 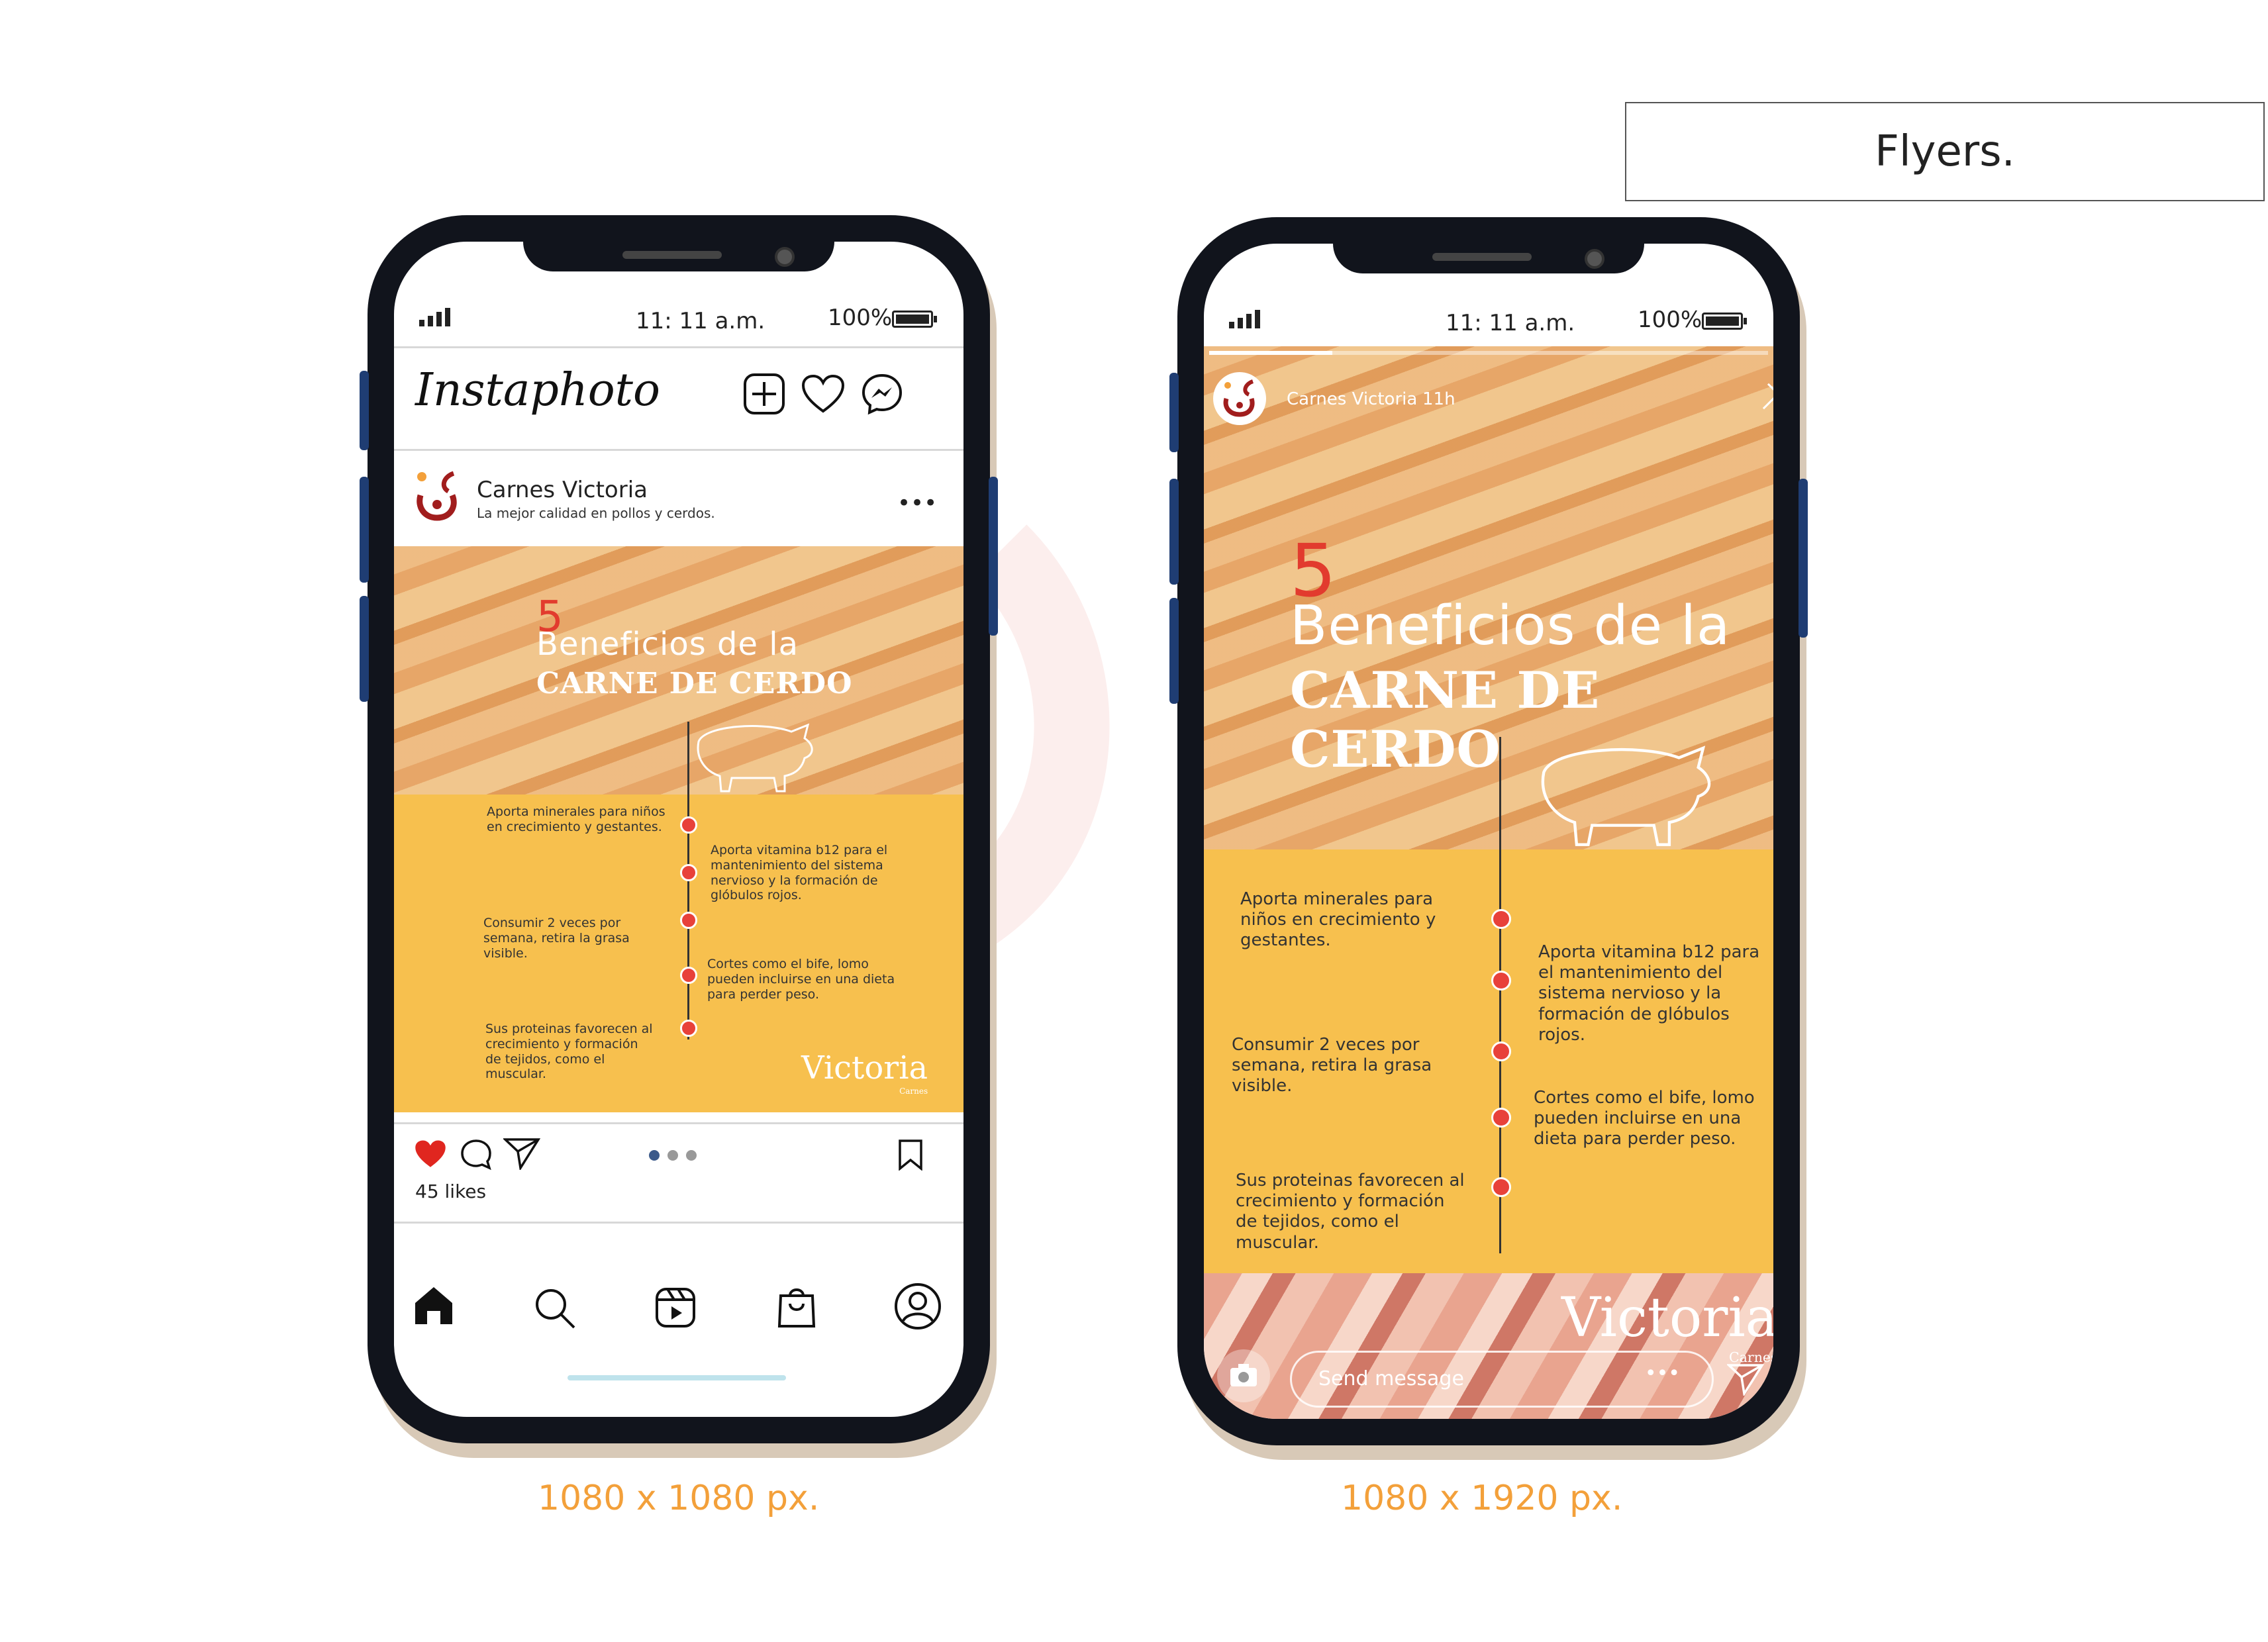 What do you see at coordinates (918, 1306) in the screenshot?
I see `profile-icon` at bounding box center [918, 1306].